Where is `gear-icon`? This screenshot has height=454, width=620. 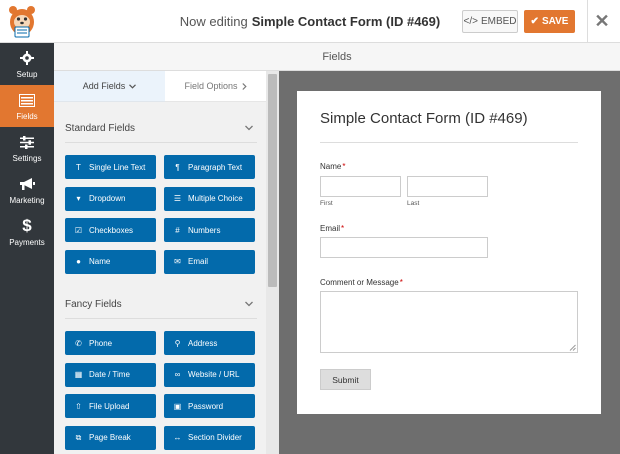
gear-icon is located at coordinates (27, 58).